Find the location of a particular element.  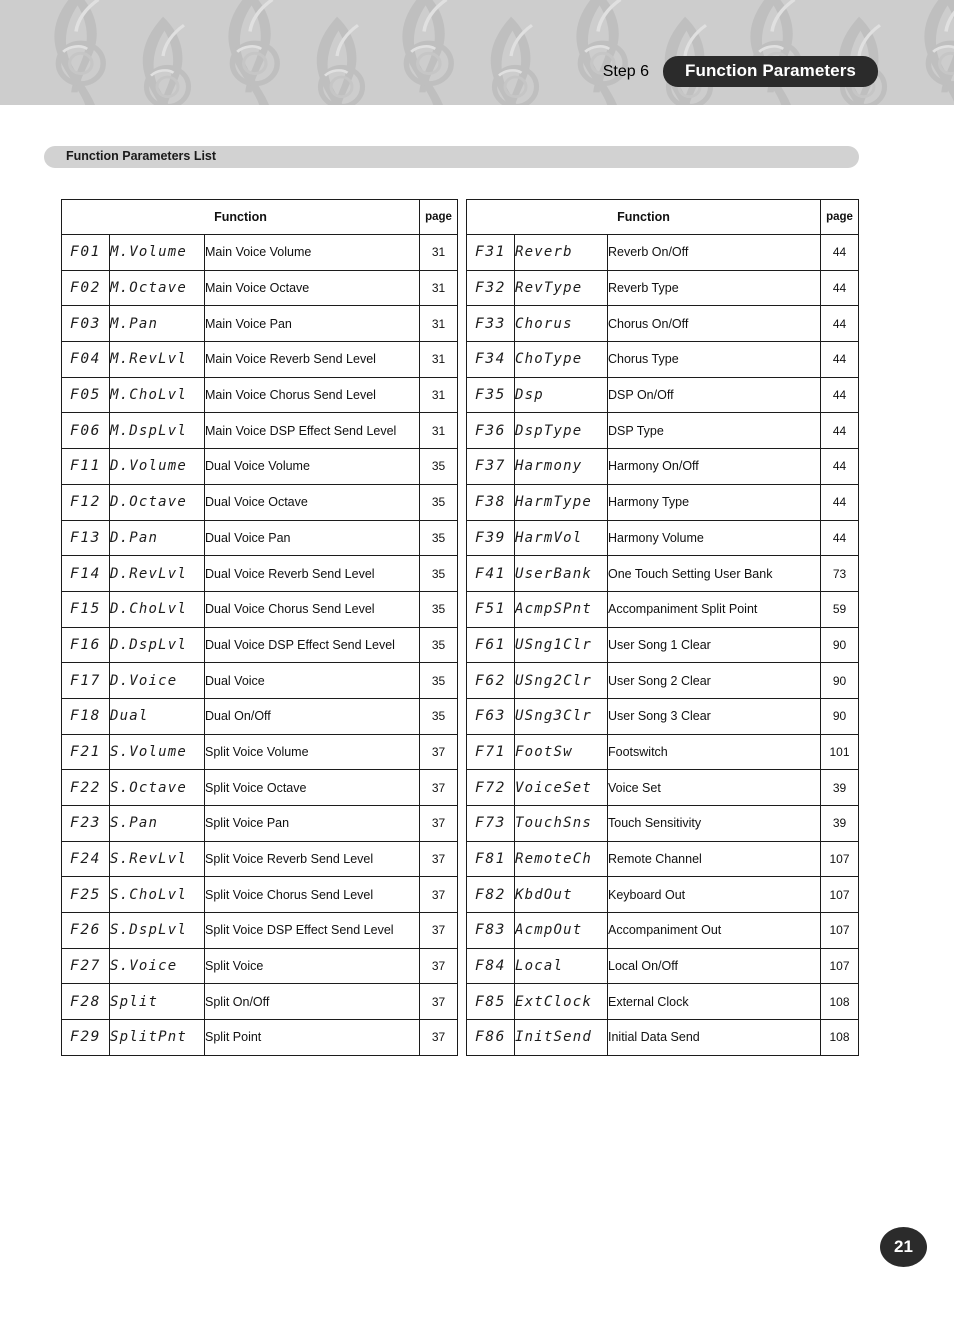

table-row: F12 D.Octave Dual Voice Octave 35 is located at coordinates (259, 502).